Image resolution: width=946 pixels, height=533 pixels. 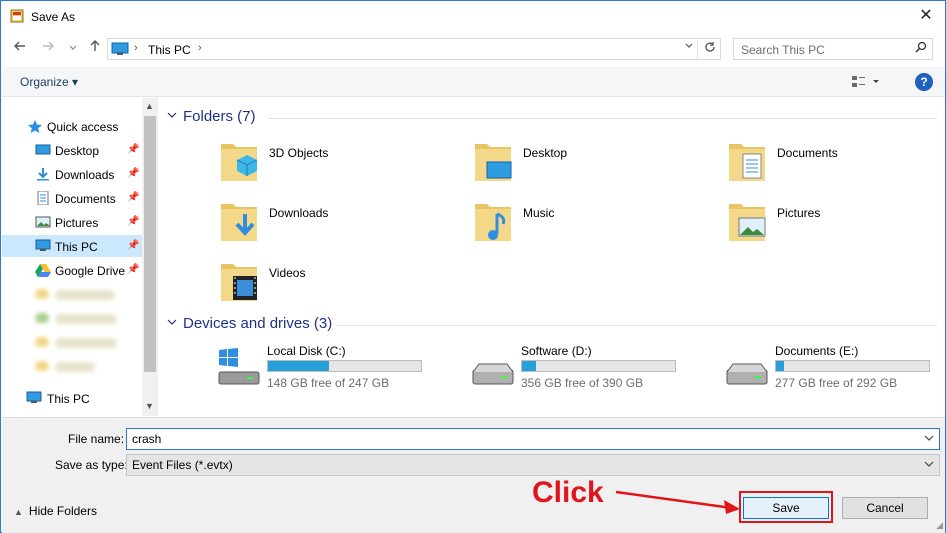 I want to click on scrollbar-thumb, so click(x=150, y=244).